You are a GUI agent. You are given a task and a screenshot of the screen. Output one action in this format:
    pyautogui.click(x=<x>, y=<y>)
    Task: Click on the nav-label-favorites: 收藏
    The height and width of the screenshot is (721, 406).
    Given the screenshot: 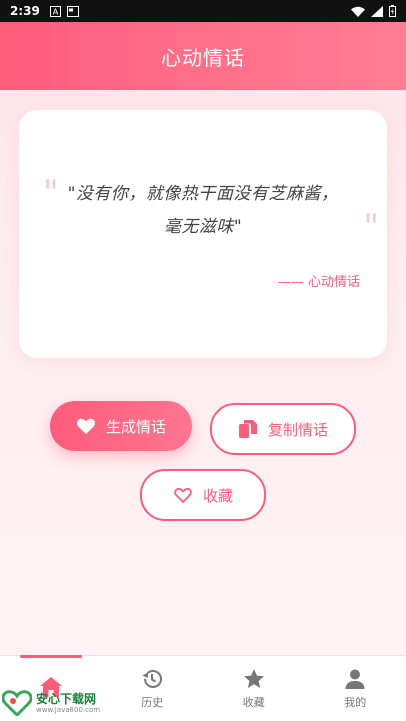 What is the action you would take?
    pyautogui.click(x=253, y=702)
    